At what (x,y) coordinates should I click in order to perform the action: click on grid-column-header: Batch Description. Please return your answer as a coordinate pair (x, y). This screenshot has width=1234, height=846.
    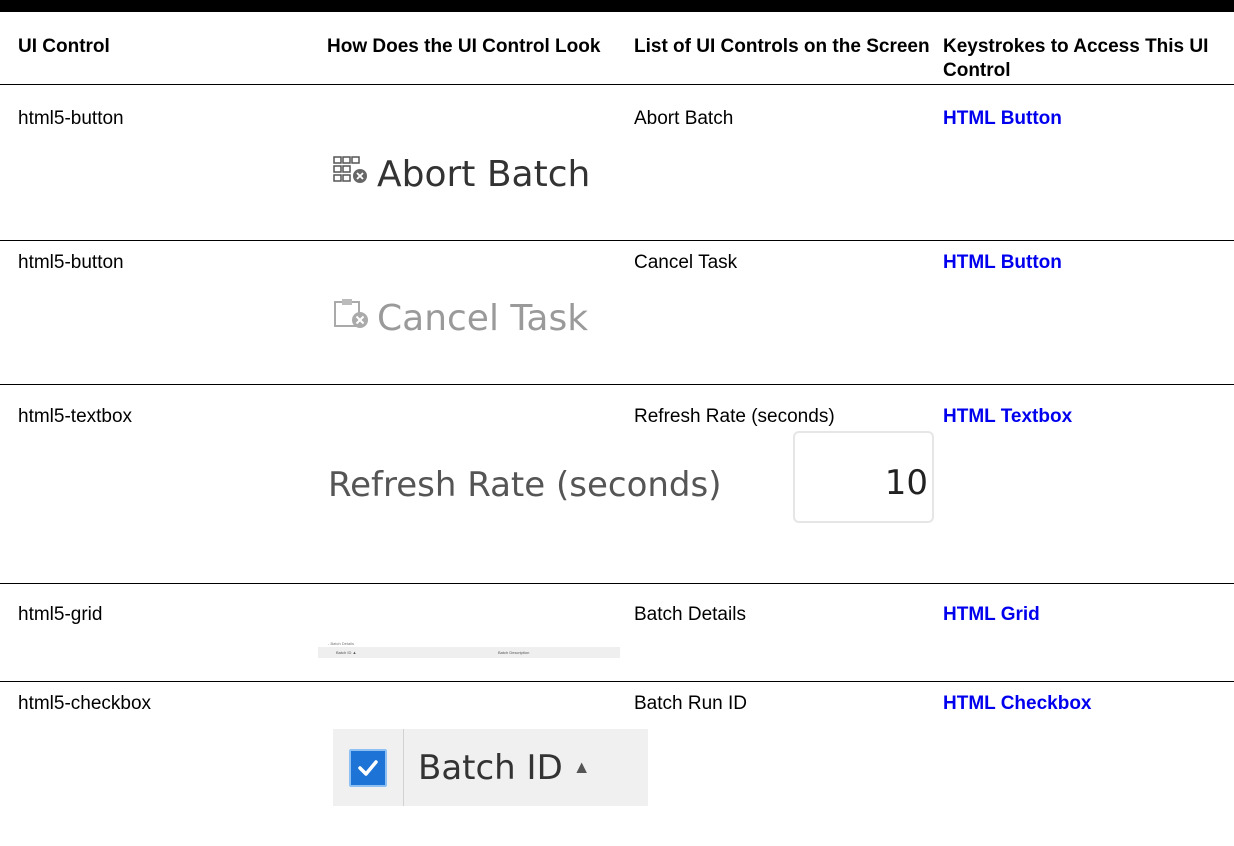
    Looking at the image, I should click on (514, 652).